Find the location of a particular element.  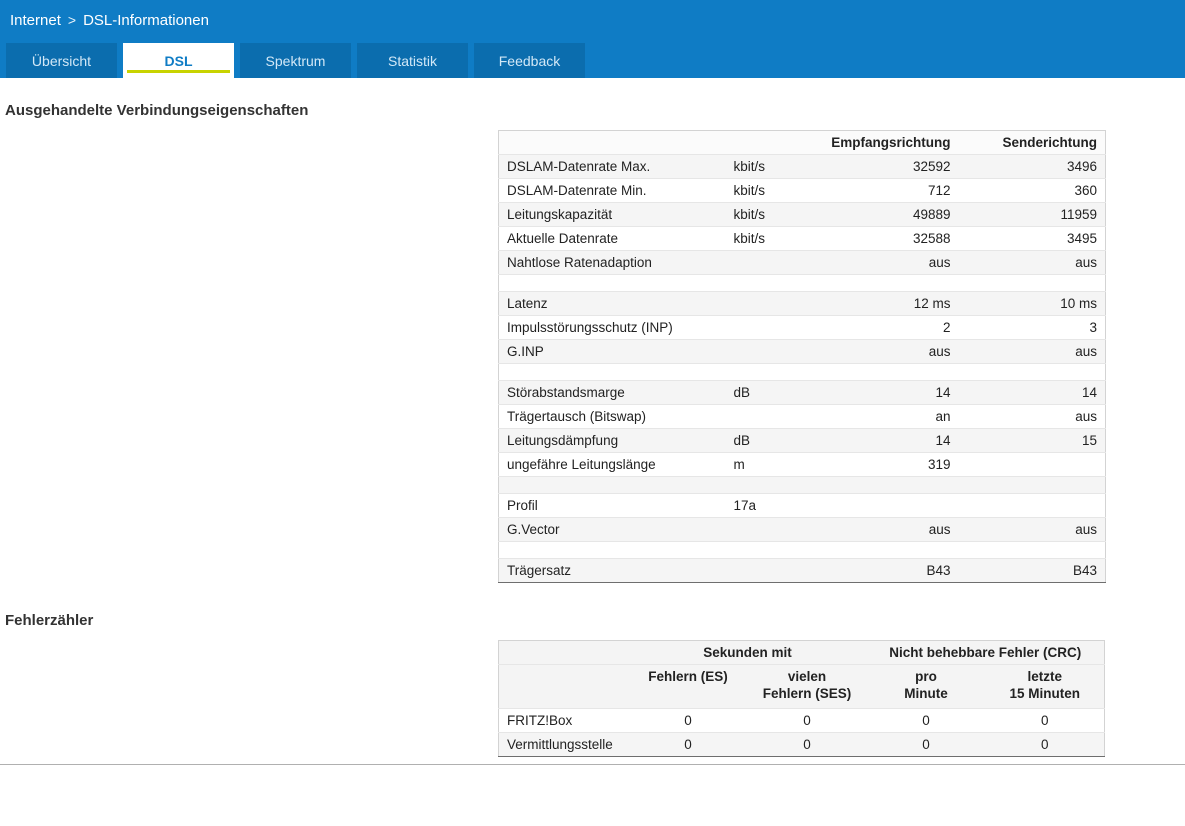

bottom-divider is located at coordinates (592, 764).